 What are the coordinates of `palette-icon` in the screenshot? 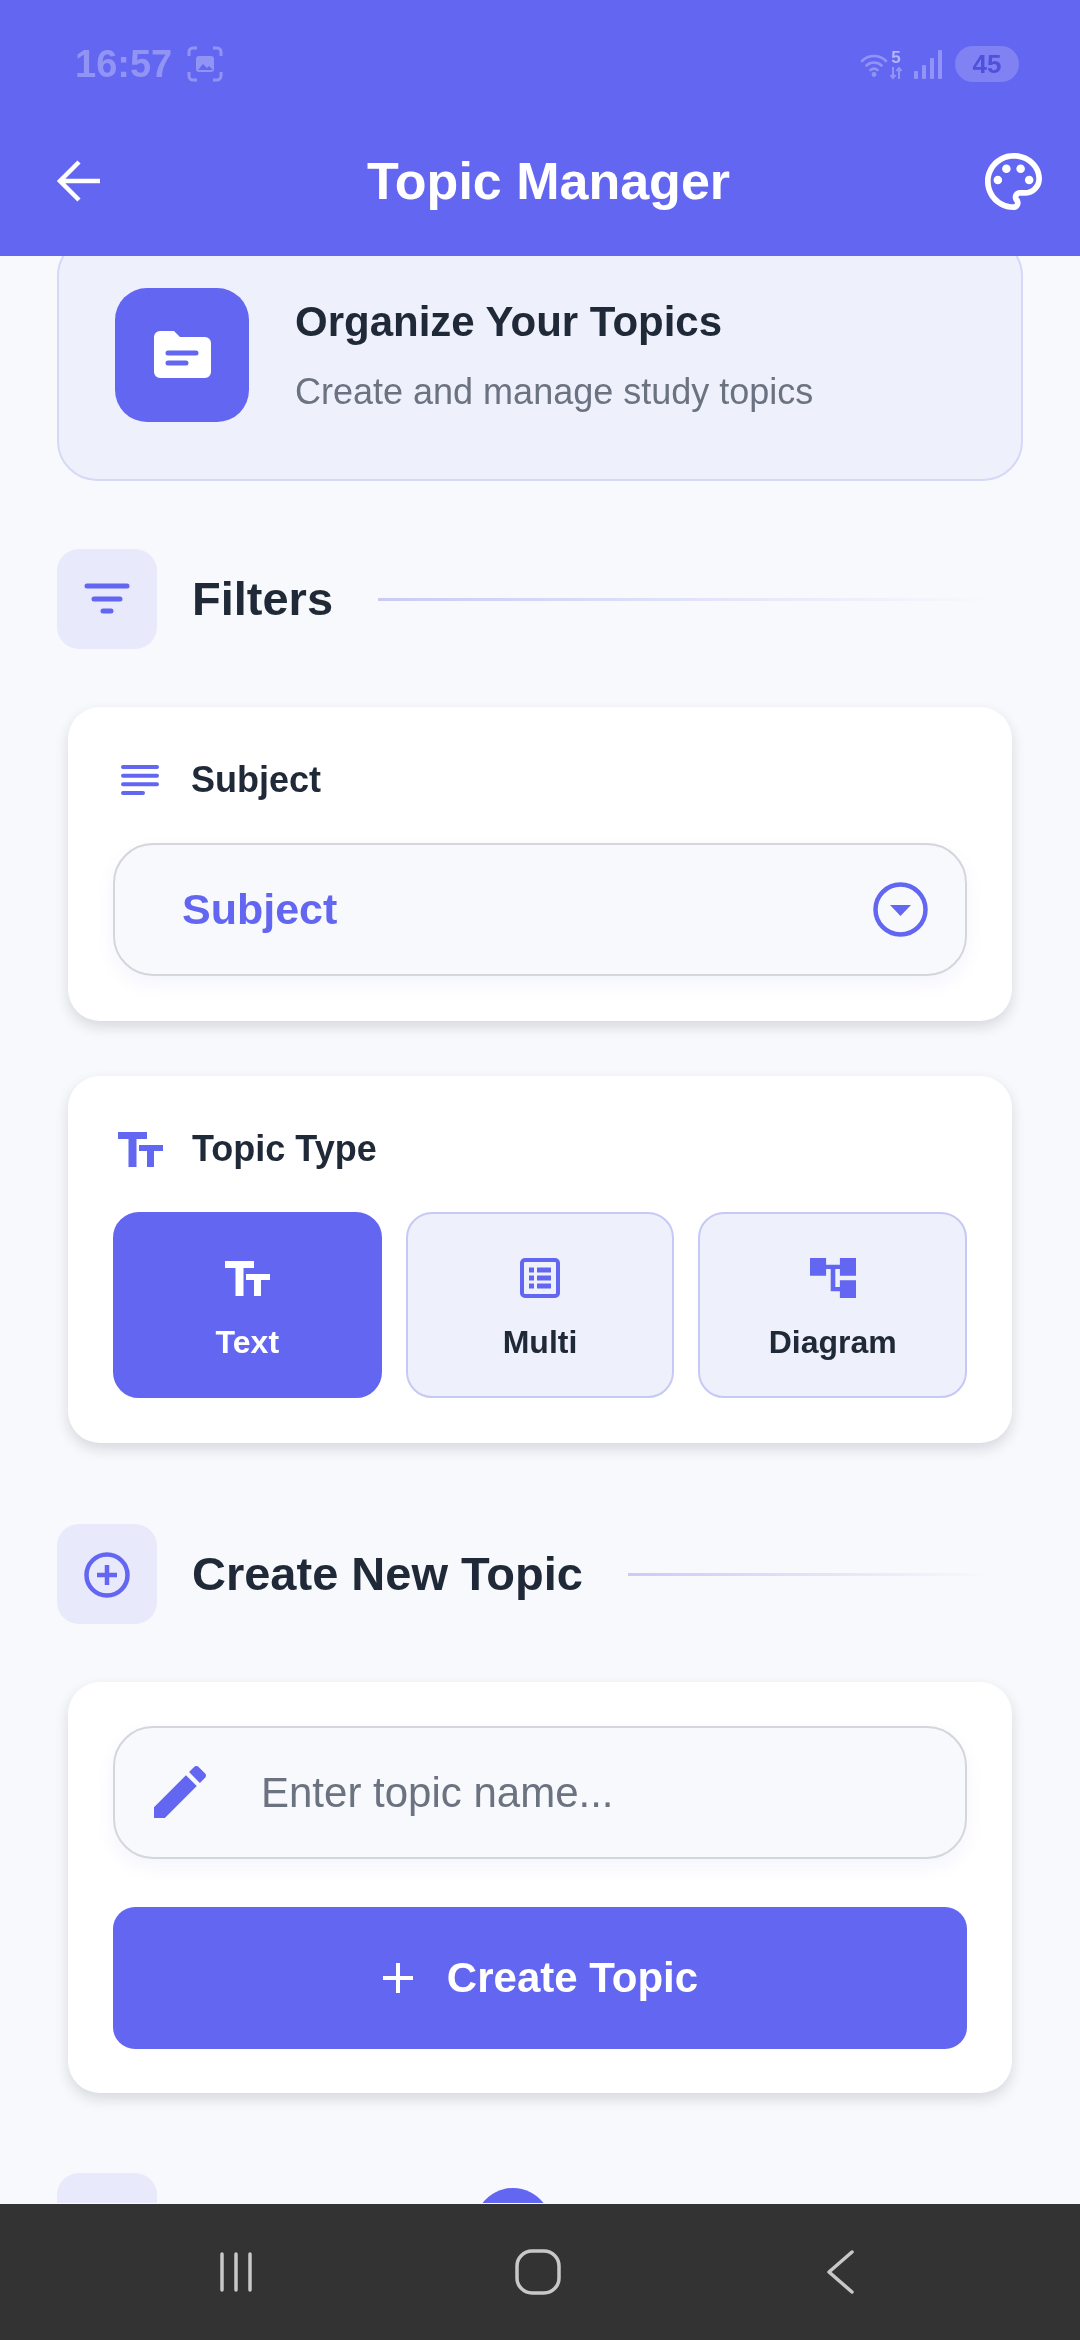 It's located at (1013, 181).